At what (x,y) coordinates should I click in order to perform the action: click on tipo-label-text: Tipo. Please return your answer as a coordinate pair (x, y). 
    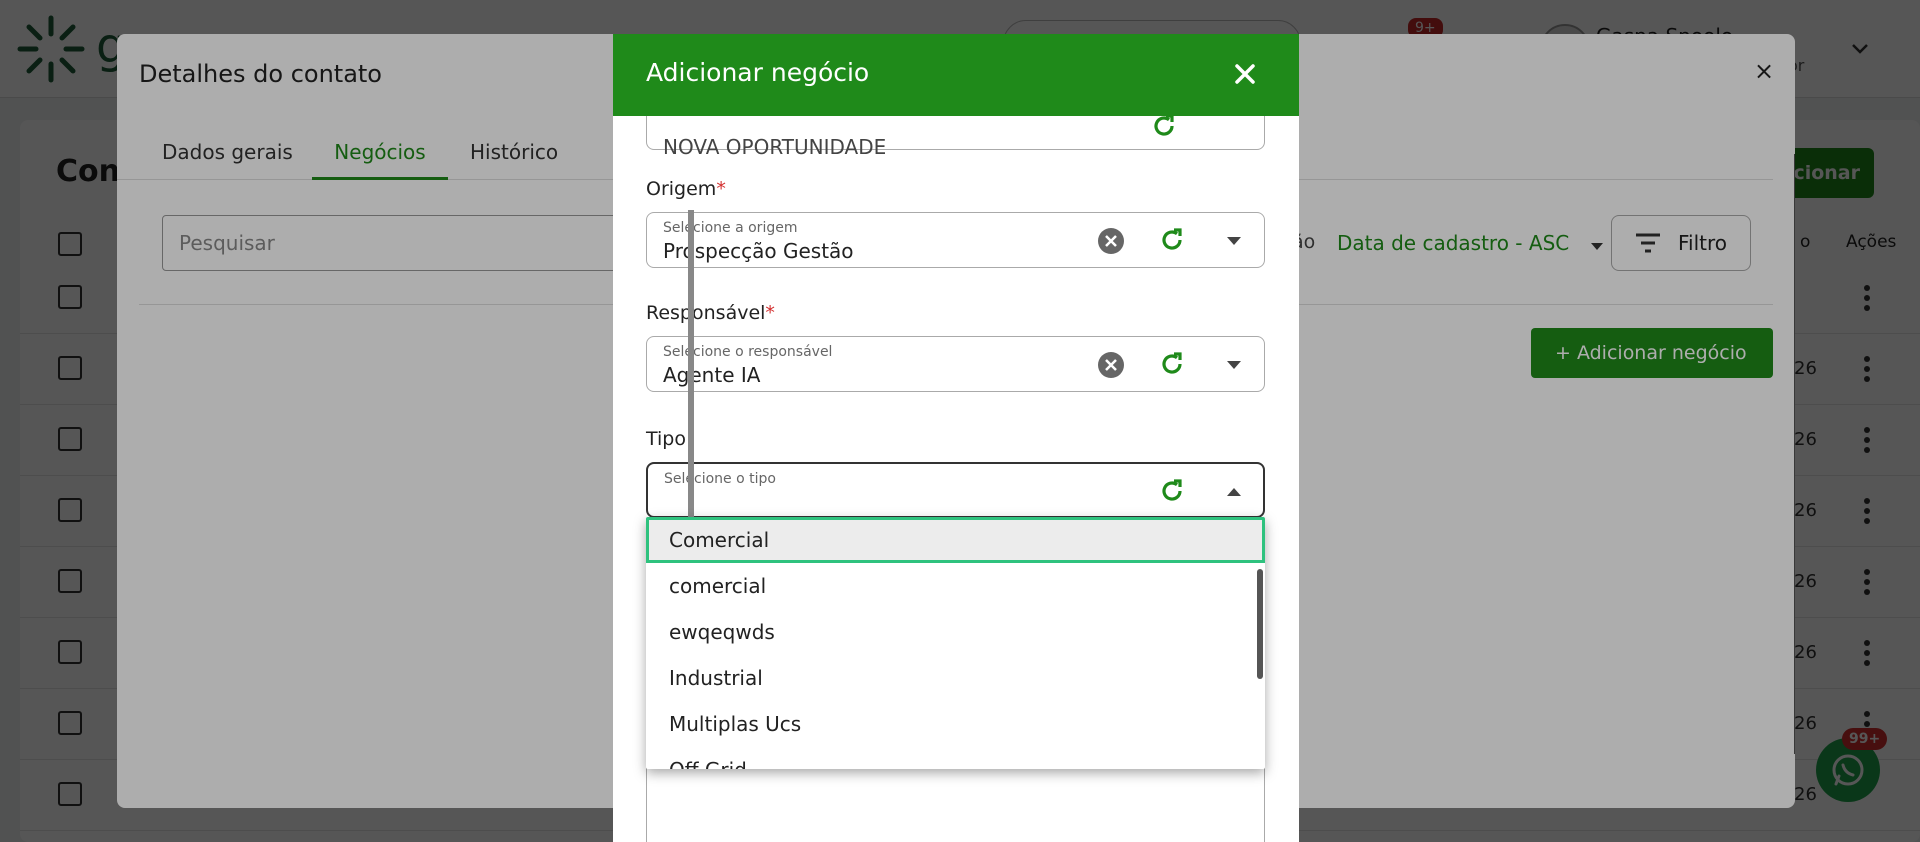
    Looking at the image, I should click on (666, 439).